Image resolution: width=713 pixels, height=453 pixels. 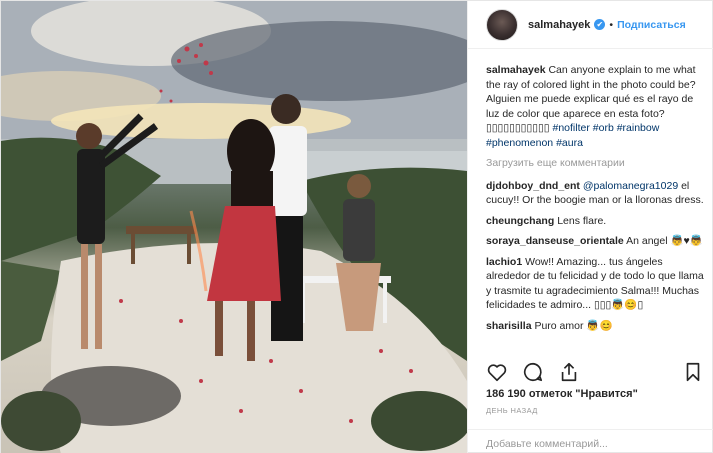 I want to click on bookmark-icon, so click(x=693, y=372).